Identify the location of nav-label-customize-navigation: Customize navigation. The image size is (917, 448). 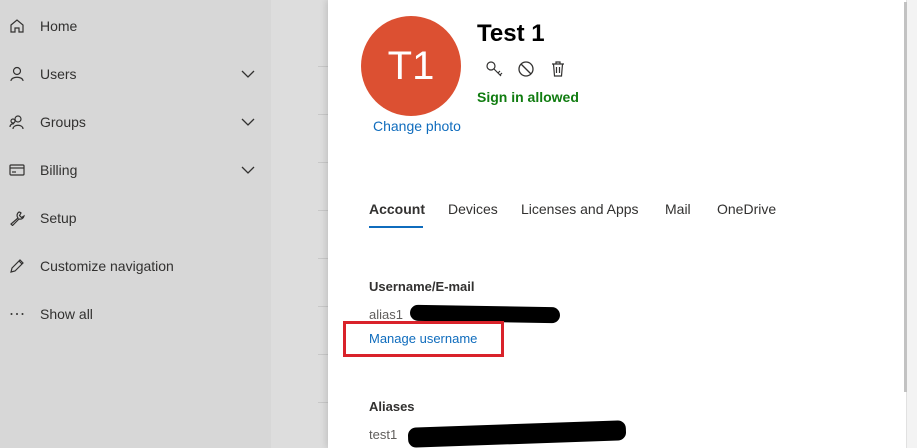
(107, 266).